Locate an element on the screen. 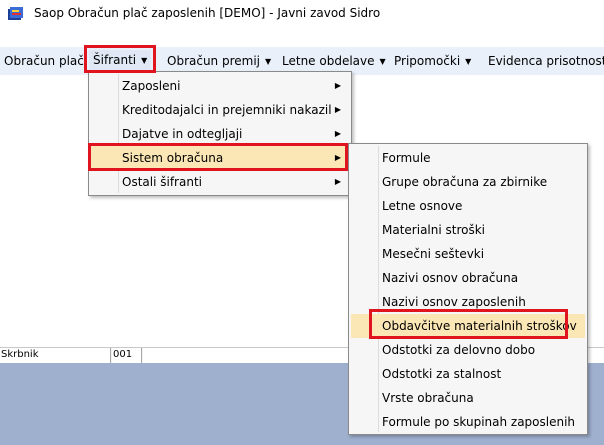 Image resolution: width=604 pixels, height=445 pixels. submenu-item-obdavcitve-materialnih-stroskov: Obdavčitve materialnih stroškov is located at coordinates (468, 326).